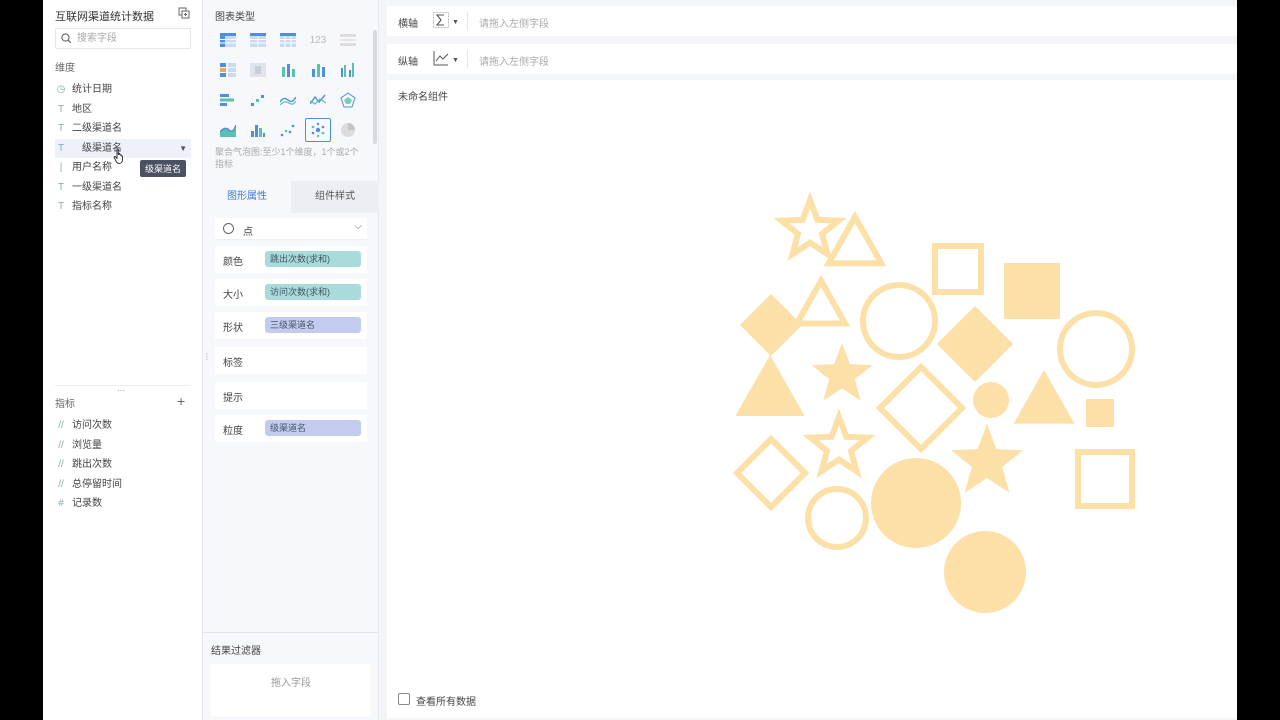 This screenshot has height=720, width=1280. I want to click on label-channel: 标签, so click(291, 360).